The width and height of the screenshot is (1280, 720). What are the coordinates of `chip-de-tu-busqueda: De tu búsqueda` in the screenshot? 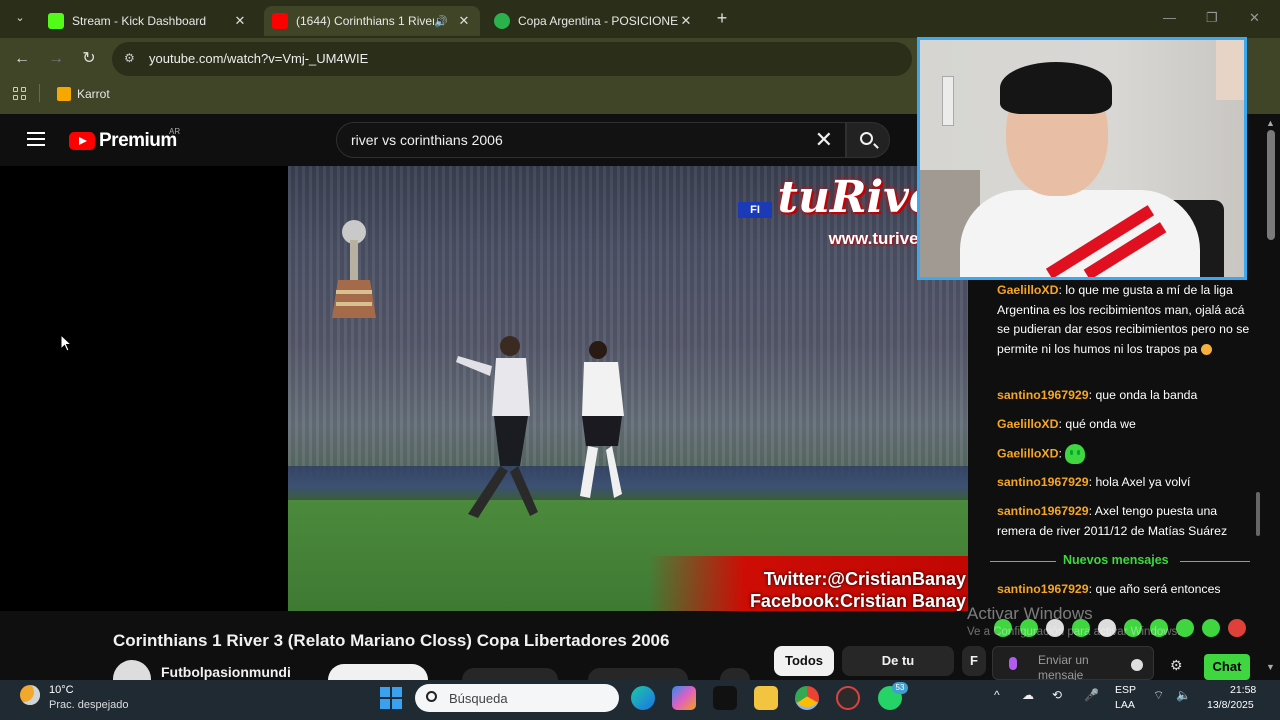 It's located at (898, 672).